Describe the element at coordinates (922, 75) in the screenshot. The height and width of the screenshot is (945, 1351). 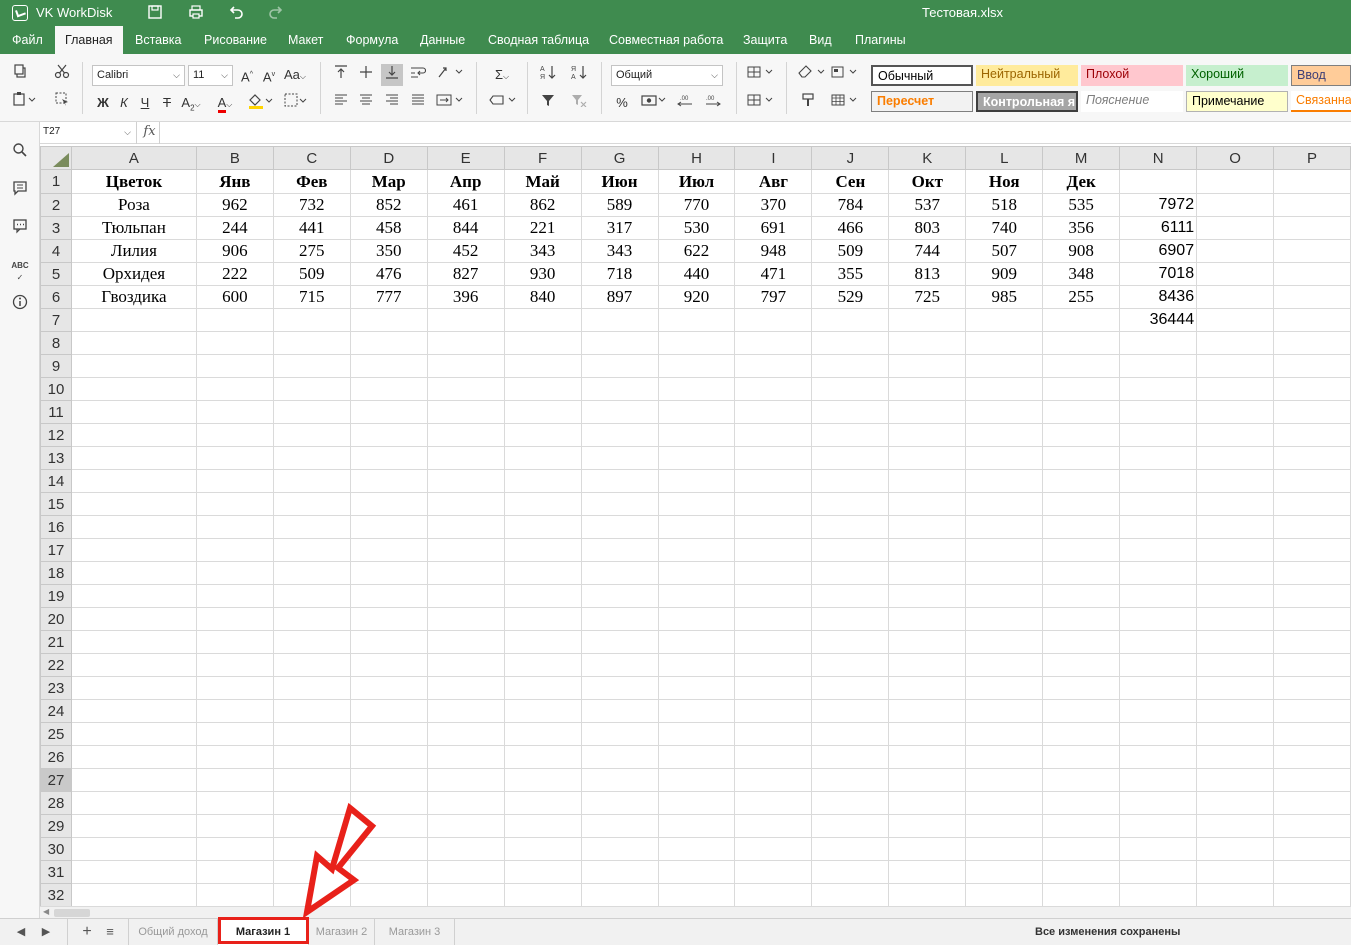
I see `style-normal: Обычный` at that location.